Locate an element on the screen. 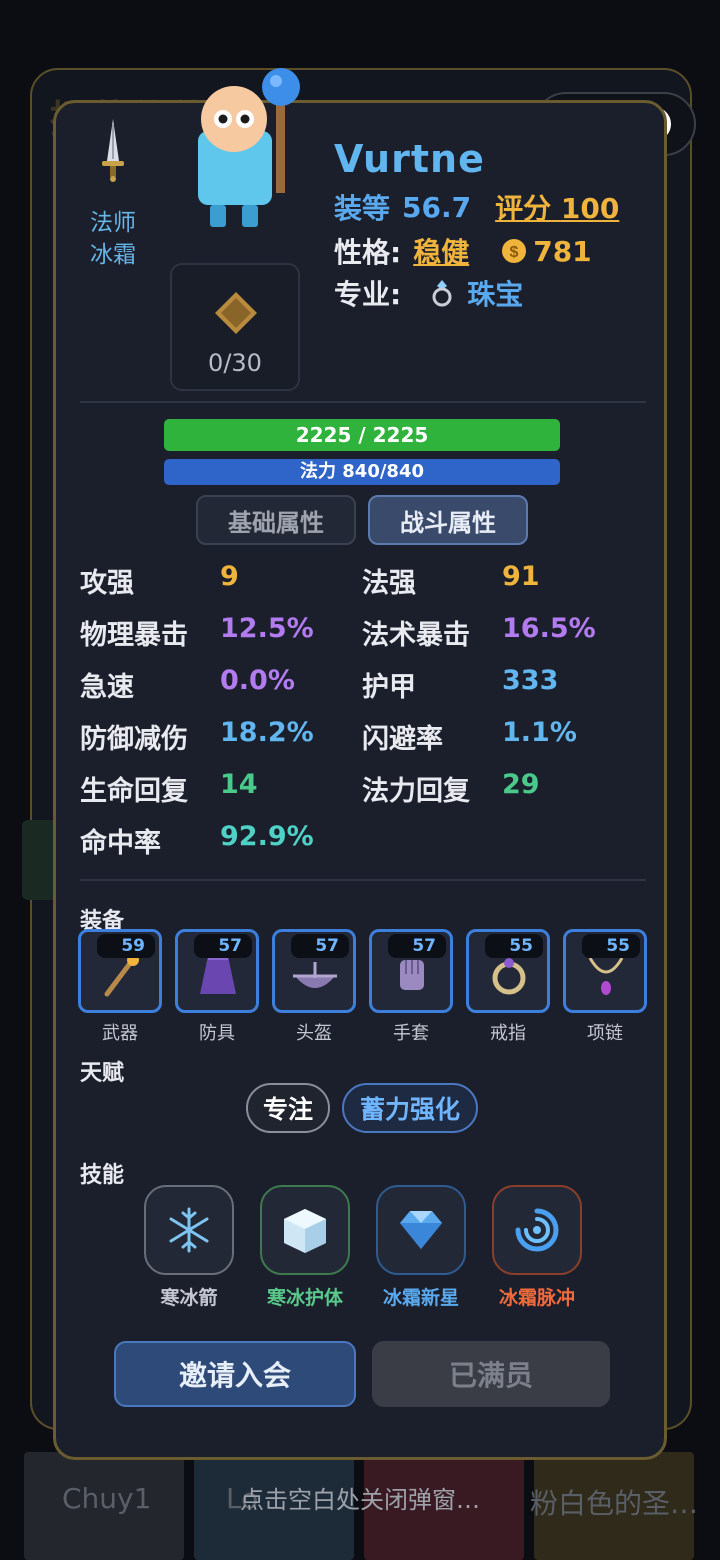 Image resolution: width=720 pixels, height=1560 pixels. equip-level: 59 is located at coordinates (126, 946).